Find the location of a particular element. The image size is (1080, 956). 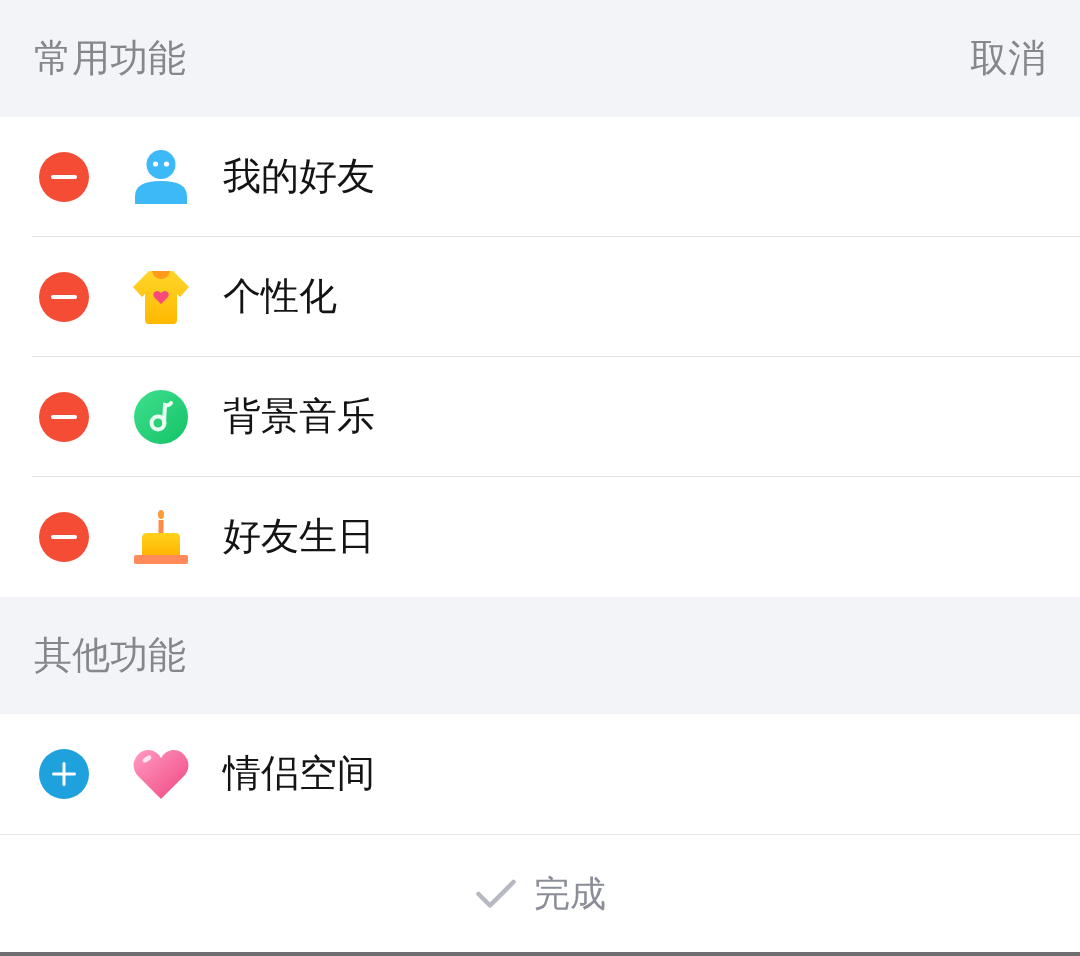

music-note-icon is located at coordinates (161, 416).